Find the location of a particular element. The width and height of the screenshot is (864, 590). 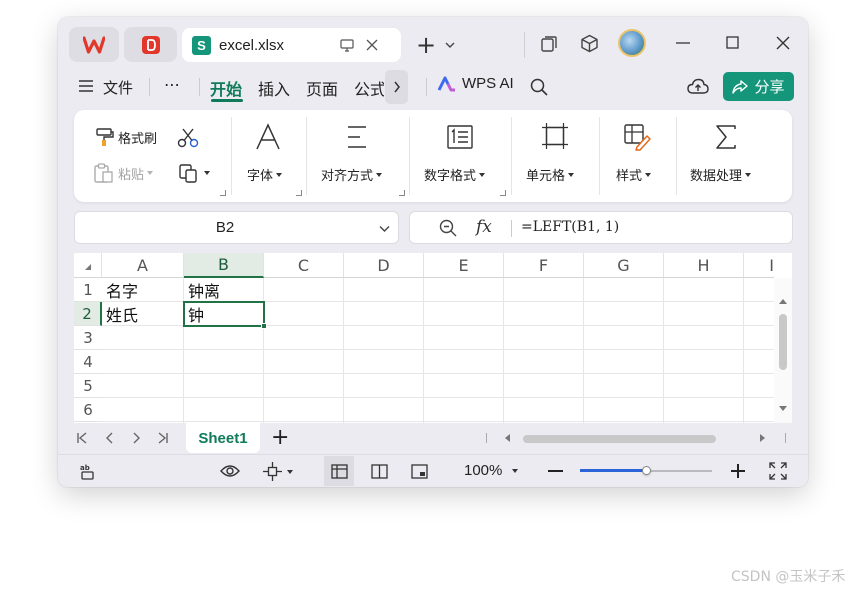

fill-handle is located at coordinates (264, 326).